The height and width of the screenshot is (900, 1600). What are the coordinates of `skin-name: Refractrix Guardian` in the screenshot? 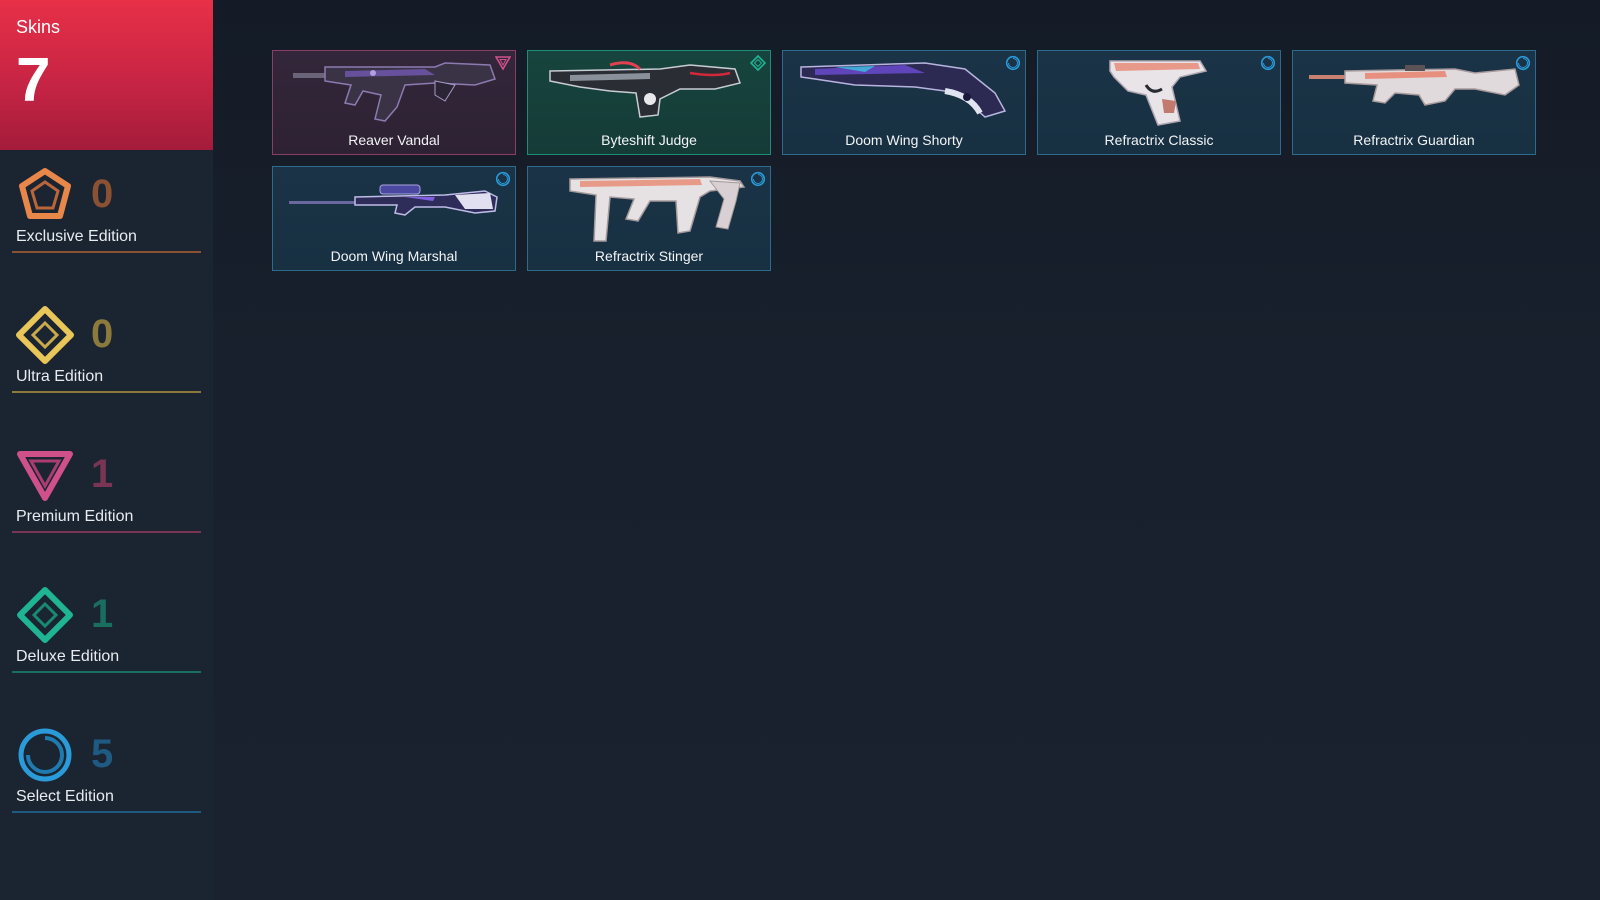 It's located at (1414, 140).